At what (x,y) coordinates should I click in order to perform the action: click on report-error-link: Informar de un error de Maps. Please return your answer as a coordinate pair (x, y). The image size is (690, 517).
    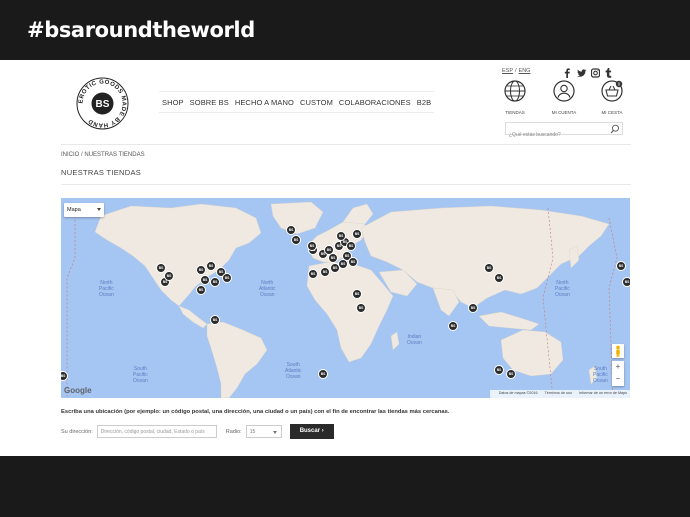
    Looking at the image, I should click on (603, 393).